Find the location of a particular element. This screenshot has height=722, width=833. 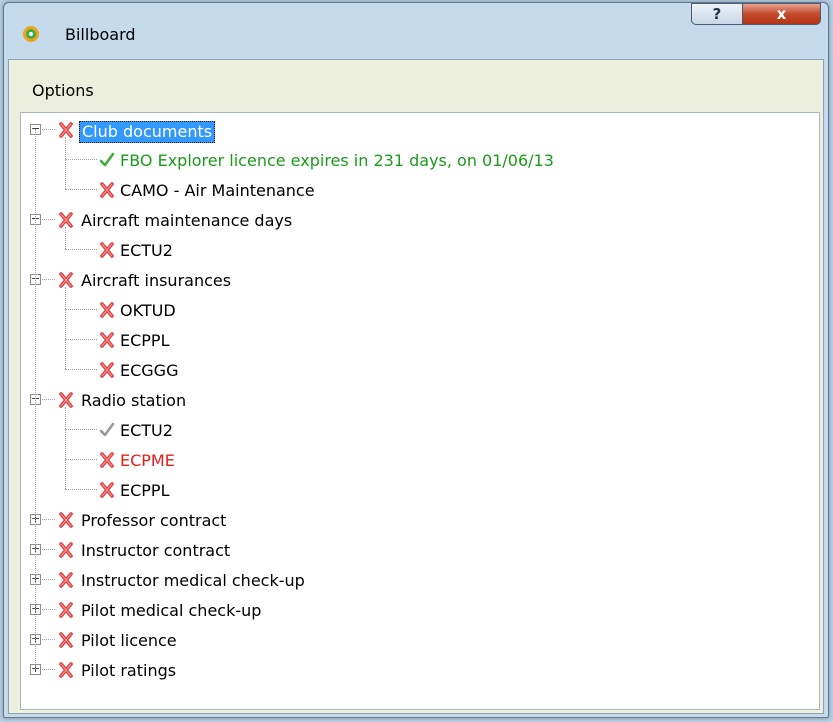

tree-group-label: Pilot medical check-up is located at coordinates (171, 611).